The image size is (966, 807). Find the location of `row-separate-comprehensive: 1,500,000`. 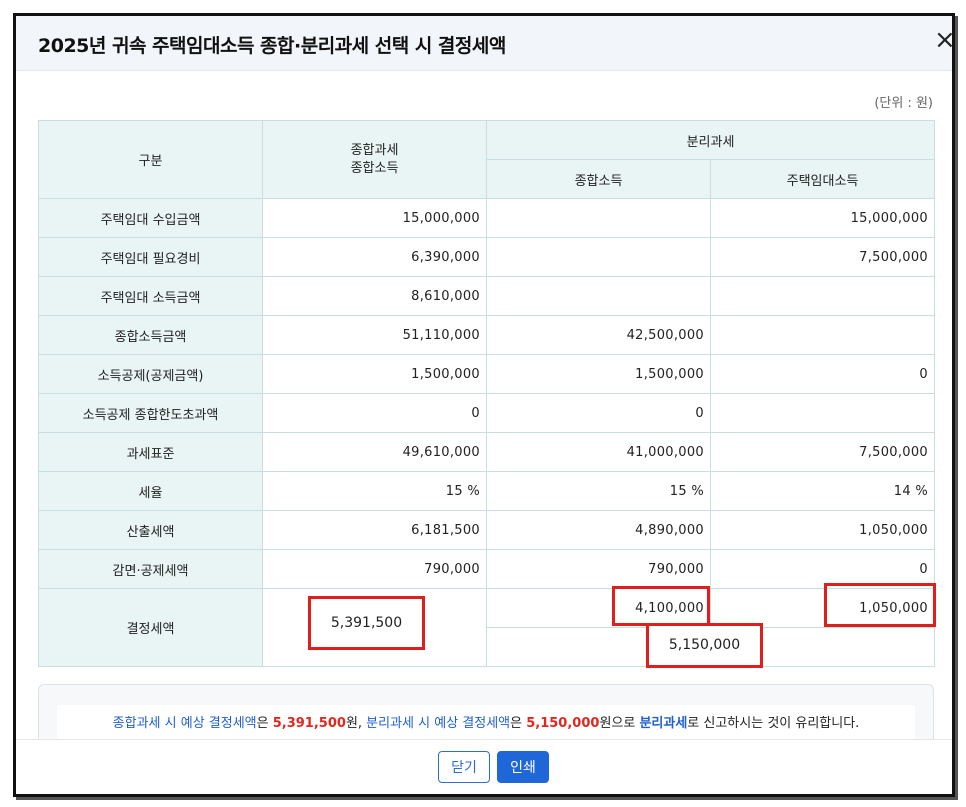

row-separate-comprehensive: 1,500,000 is located at coordinates (598, 374).